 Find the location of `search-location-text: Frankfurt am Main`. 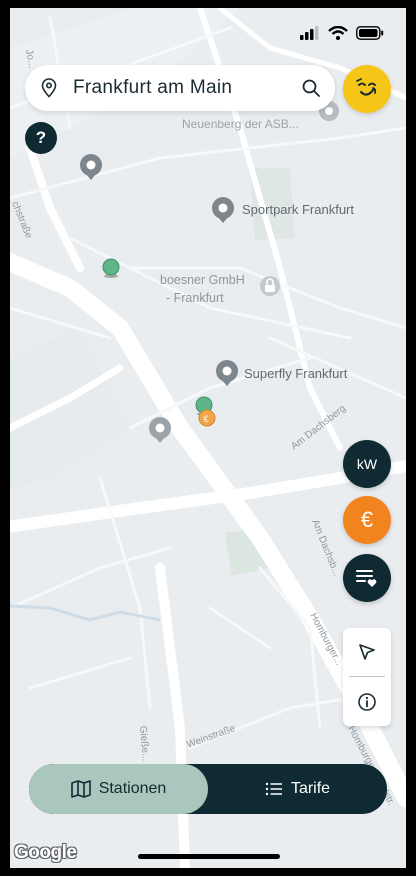

search-location-text: Frankfurt am Main is located at coordinates (187, 88).